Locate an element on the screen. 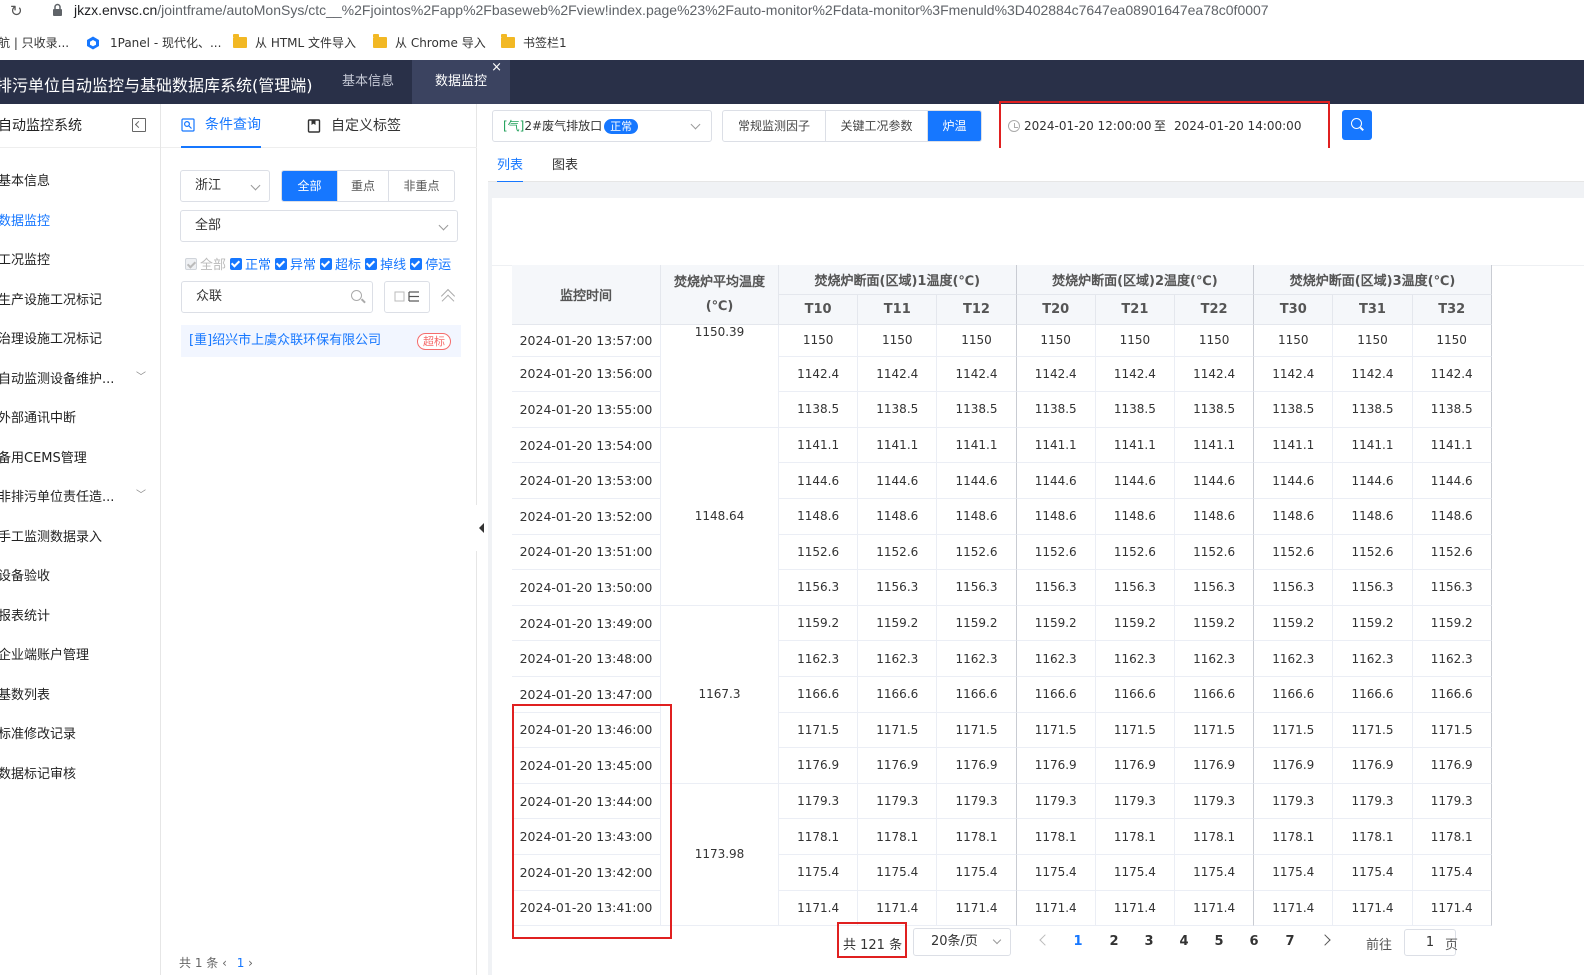  column-group-header: 焚烧炉断面(区域)1温度(℃) is located at coordinates (898, 280).